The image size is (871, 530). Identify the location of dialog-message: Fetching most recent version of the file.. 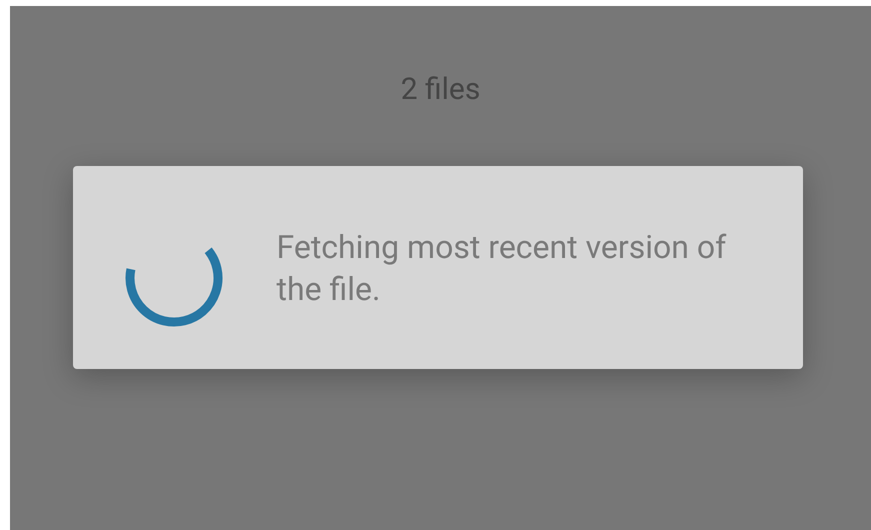
(502, 268).